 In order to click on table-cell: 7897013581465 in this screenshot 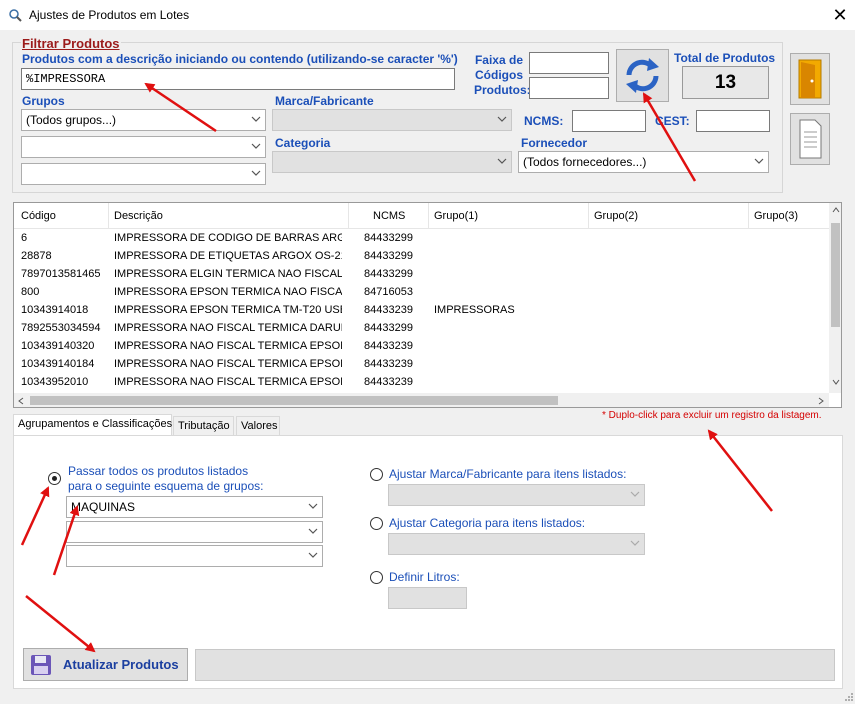, I will do `click(61, 274)`.